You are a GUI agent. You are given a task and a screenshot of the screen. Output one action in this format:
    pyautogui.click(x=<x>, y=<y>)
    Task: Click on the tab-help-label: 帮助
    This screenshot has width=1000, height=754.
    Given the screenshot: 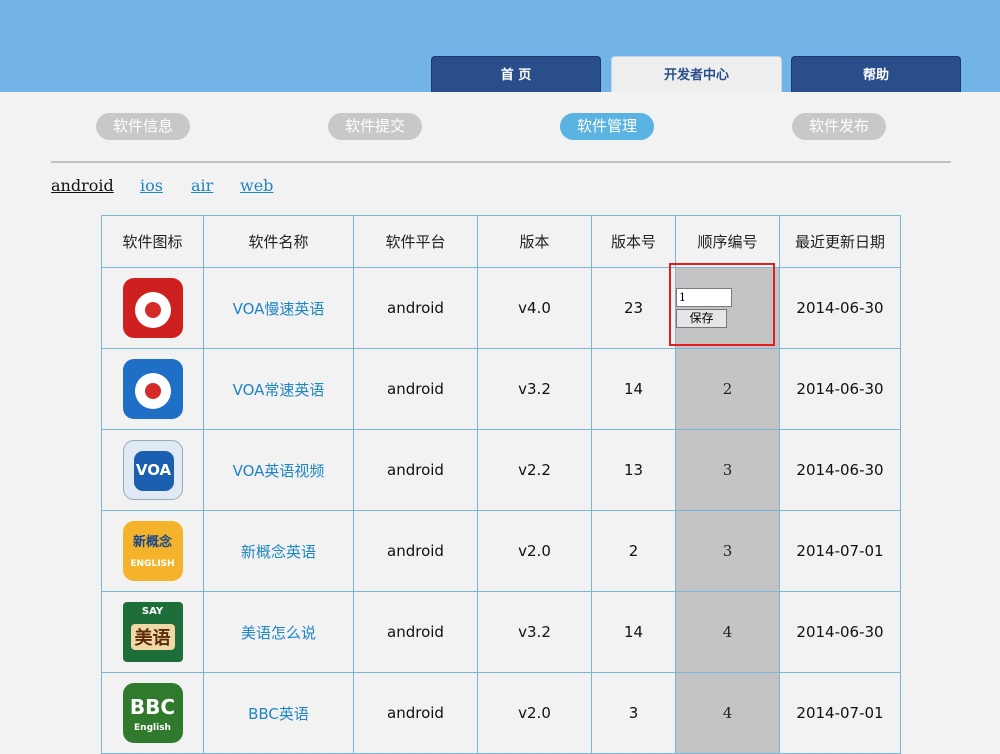 What is the action you would take?
    pyautogui.click(x=875, y=75)
    